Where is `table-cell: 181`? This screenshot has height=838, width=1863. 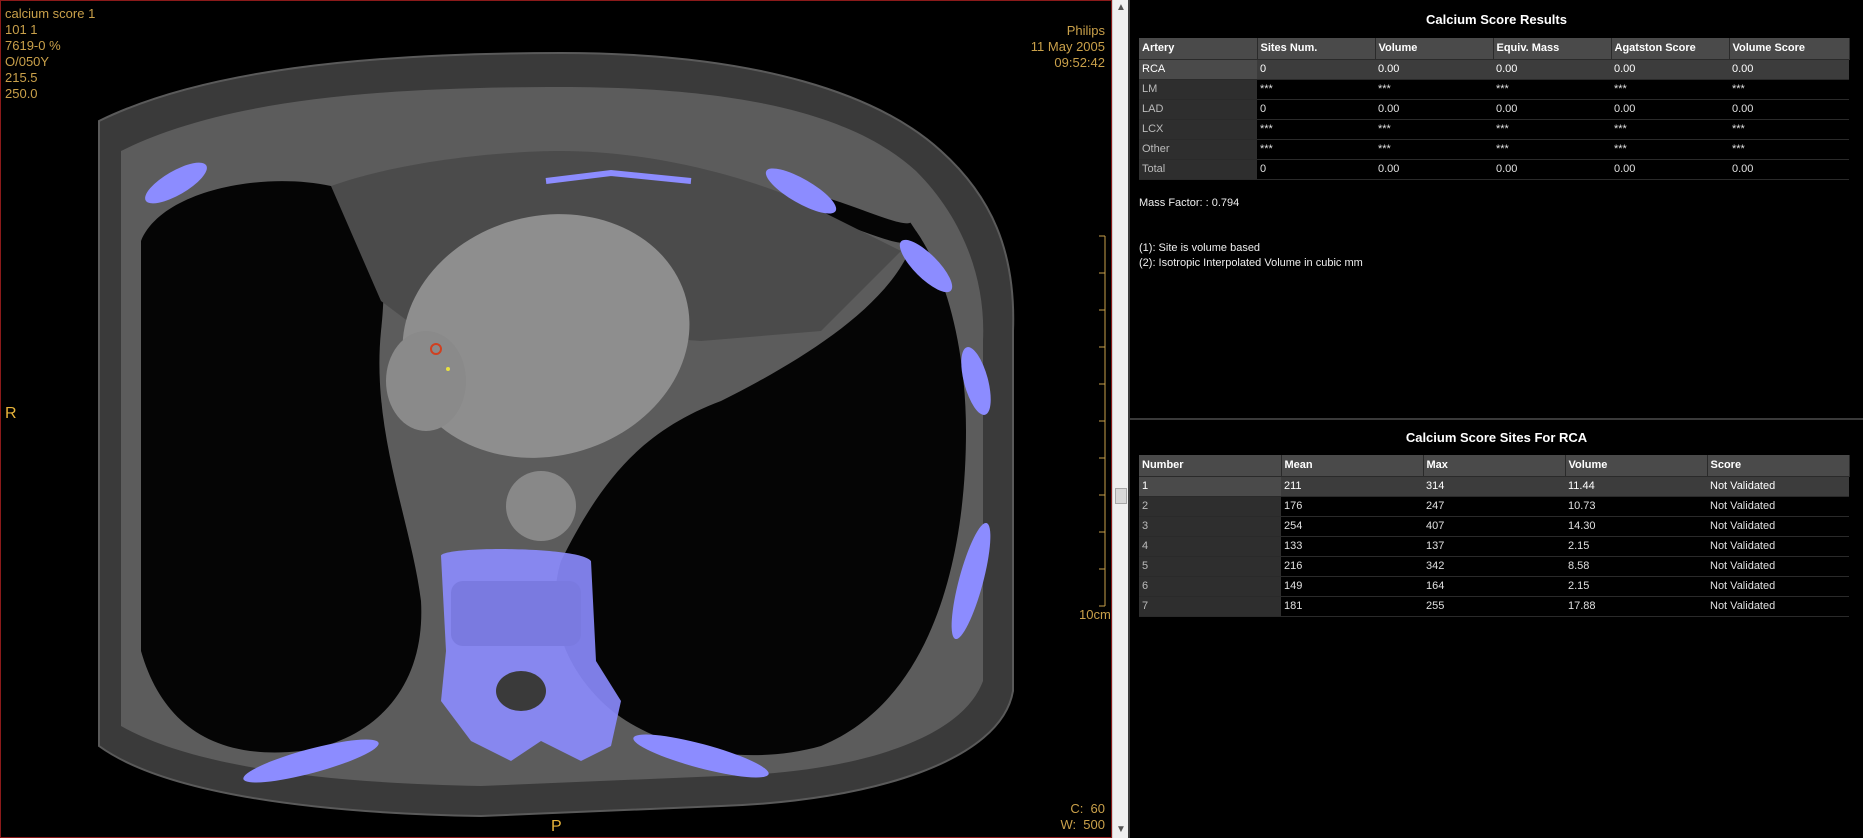
table-cell: 181 is located at coordinates (1352, 606).